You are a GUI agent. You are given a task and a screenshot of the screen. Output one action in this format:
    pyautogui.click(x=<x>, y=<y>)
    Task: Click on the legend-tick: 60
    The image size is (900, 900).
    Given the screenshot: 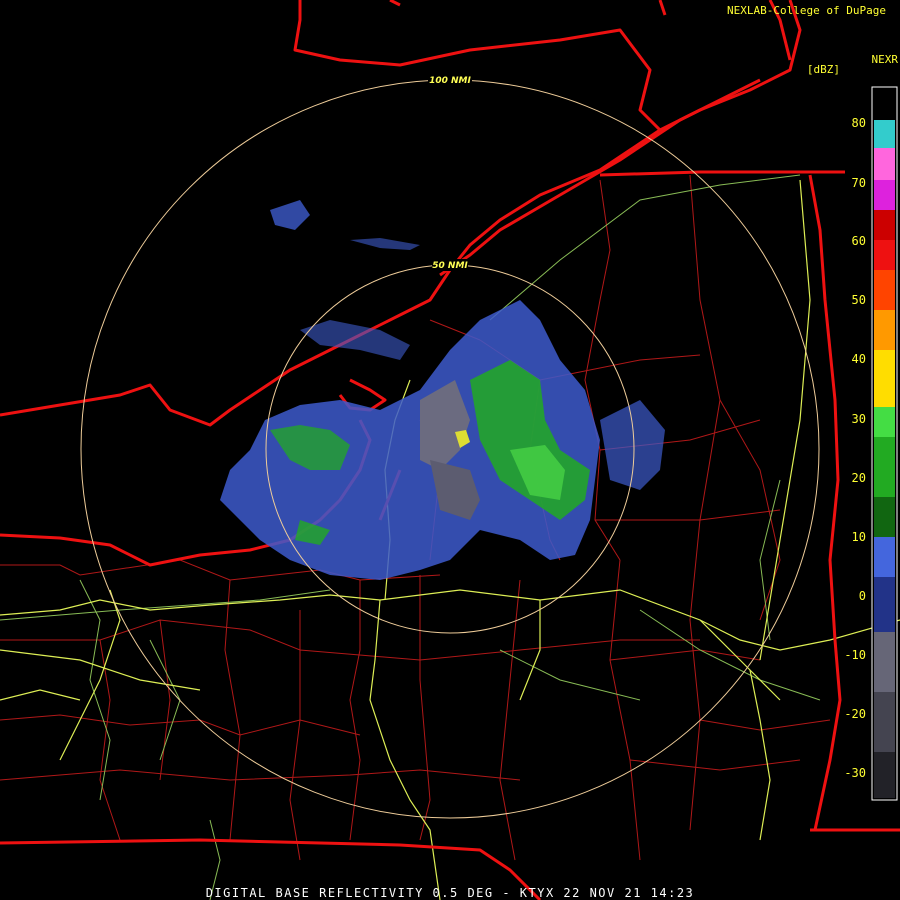 What is the action you would take?
    pyautogui.click(x=859, y=241)
    